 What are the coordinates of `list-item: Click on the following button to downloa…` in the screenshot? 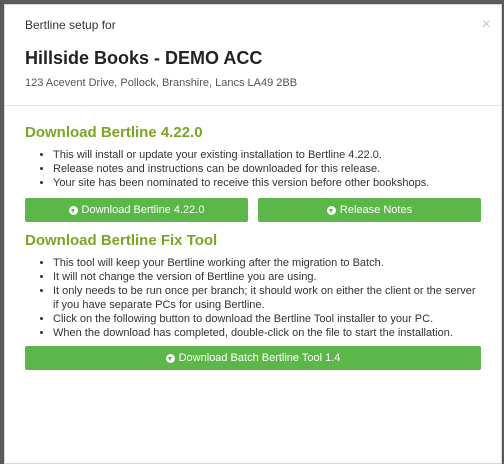 It's located at (267, 319).